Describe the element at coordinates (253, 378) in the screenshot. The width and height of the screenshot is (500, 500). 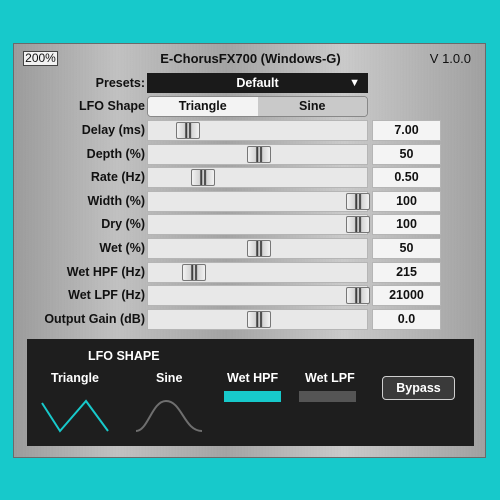
I see `wet-hpf-label: Wet HPF` at that location.